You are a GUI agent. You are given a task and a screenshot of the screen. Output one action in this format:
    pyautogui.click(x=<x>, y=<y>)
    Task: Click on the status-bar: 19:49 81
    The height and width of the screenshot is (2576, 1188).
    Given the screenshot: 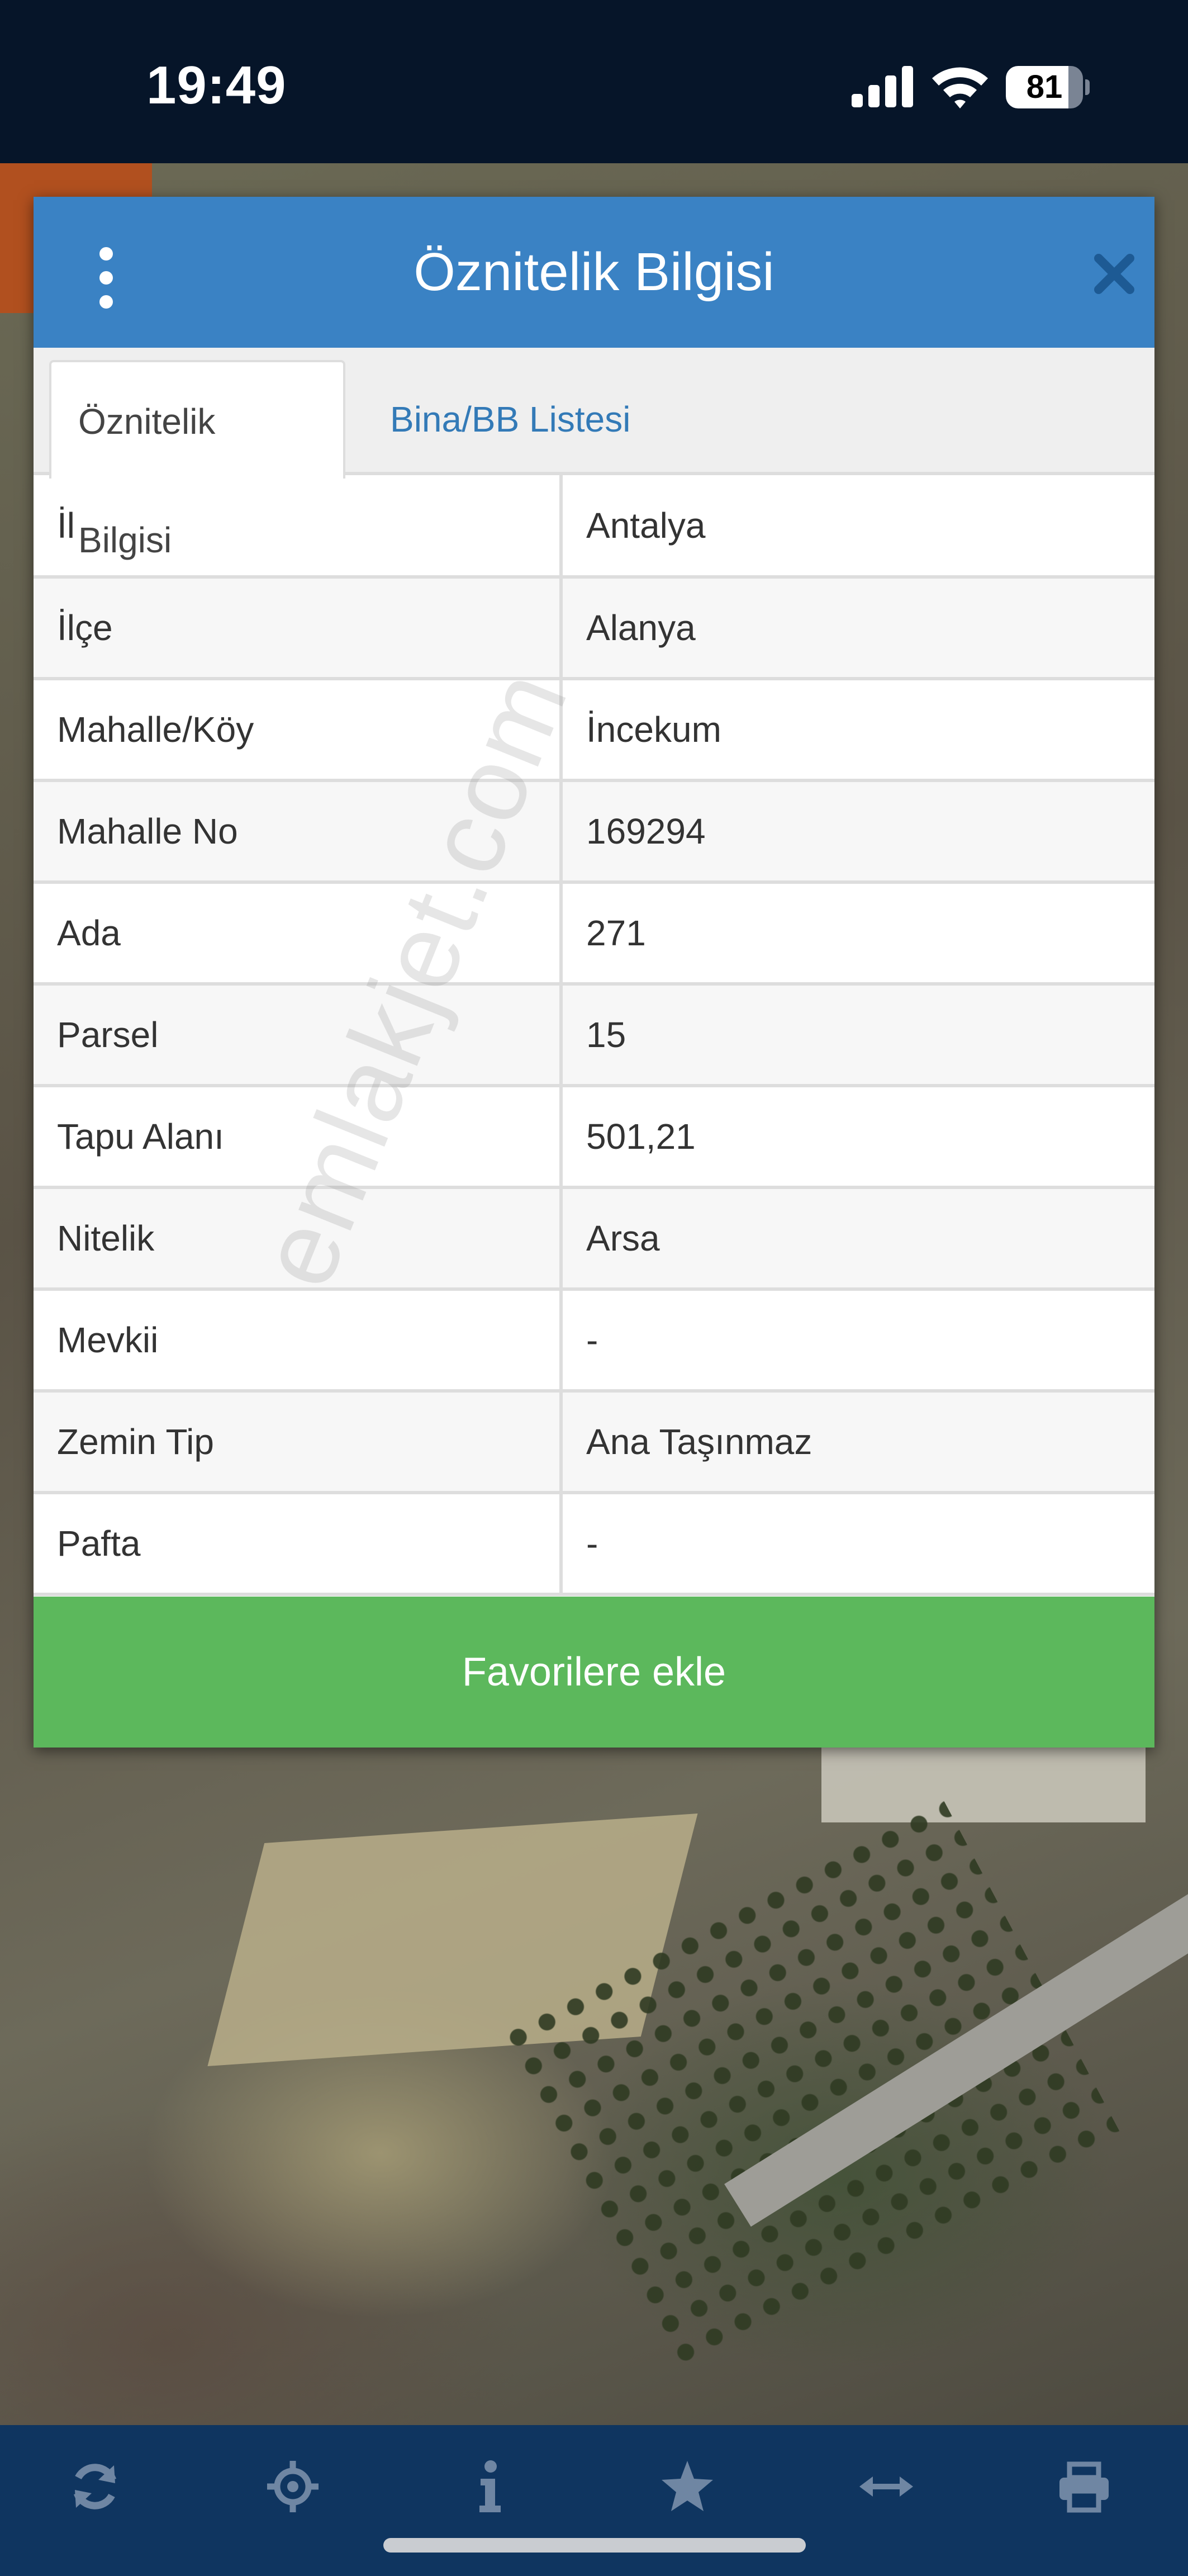 What is the action you would take?
    pyautogui.click(x=594, y=81)
    